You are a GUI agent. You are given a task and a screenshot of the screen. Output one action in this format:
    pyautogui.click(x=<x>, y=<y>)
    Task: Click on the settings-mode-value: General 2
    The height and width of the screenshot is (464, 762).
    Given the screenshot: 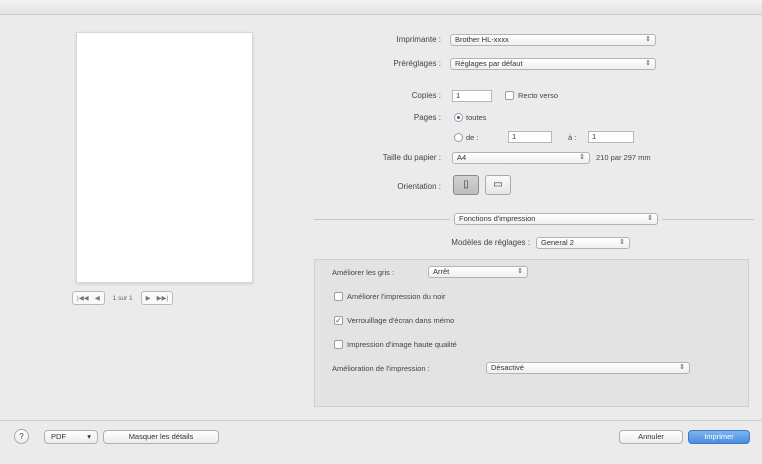 What is the action you would take?
    pyautogui.click(x=557, y=242)
    